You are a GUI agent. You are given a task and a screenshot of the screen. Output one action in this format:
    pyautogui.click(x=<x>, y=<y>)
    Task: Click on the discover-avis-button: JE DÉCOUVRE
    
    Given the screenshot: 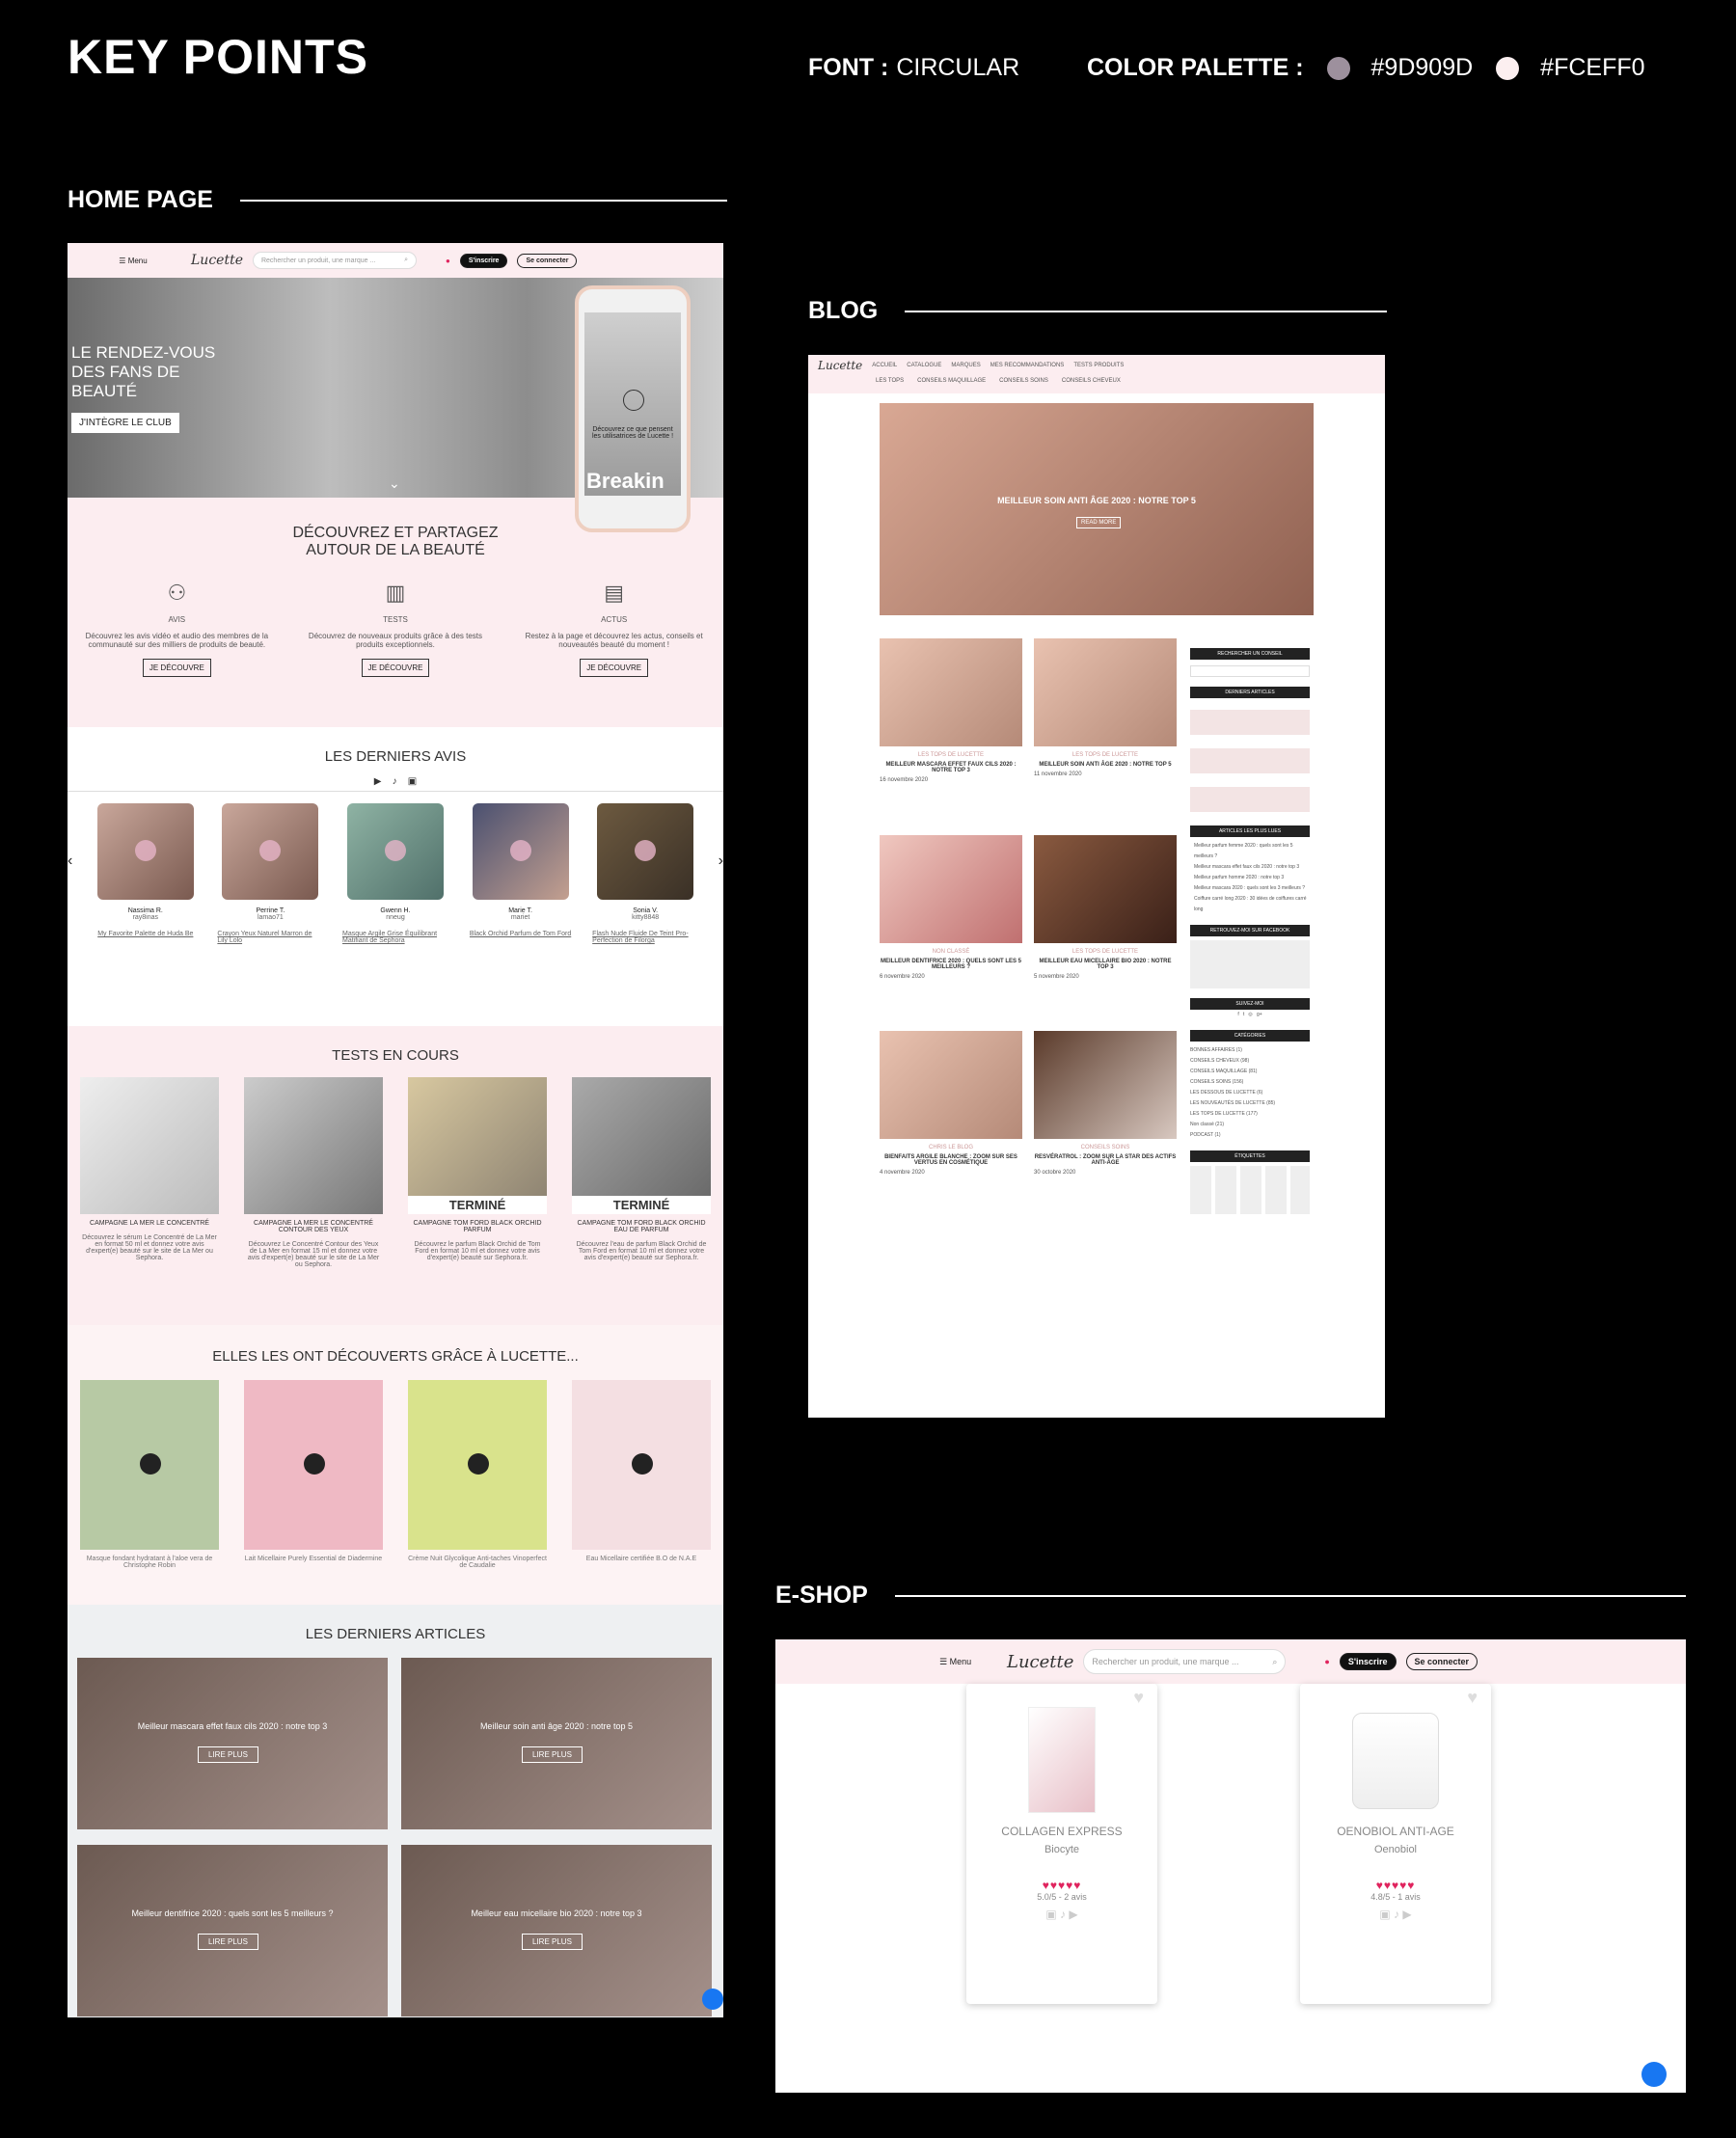 What is the action you would take?
    pyautogui.click(x=176, y=668)
    